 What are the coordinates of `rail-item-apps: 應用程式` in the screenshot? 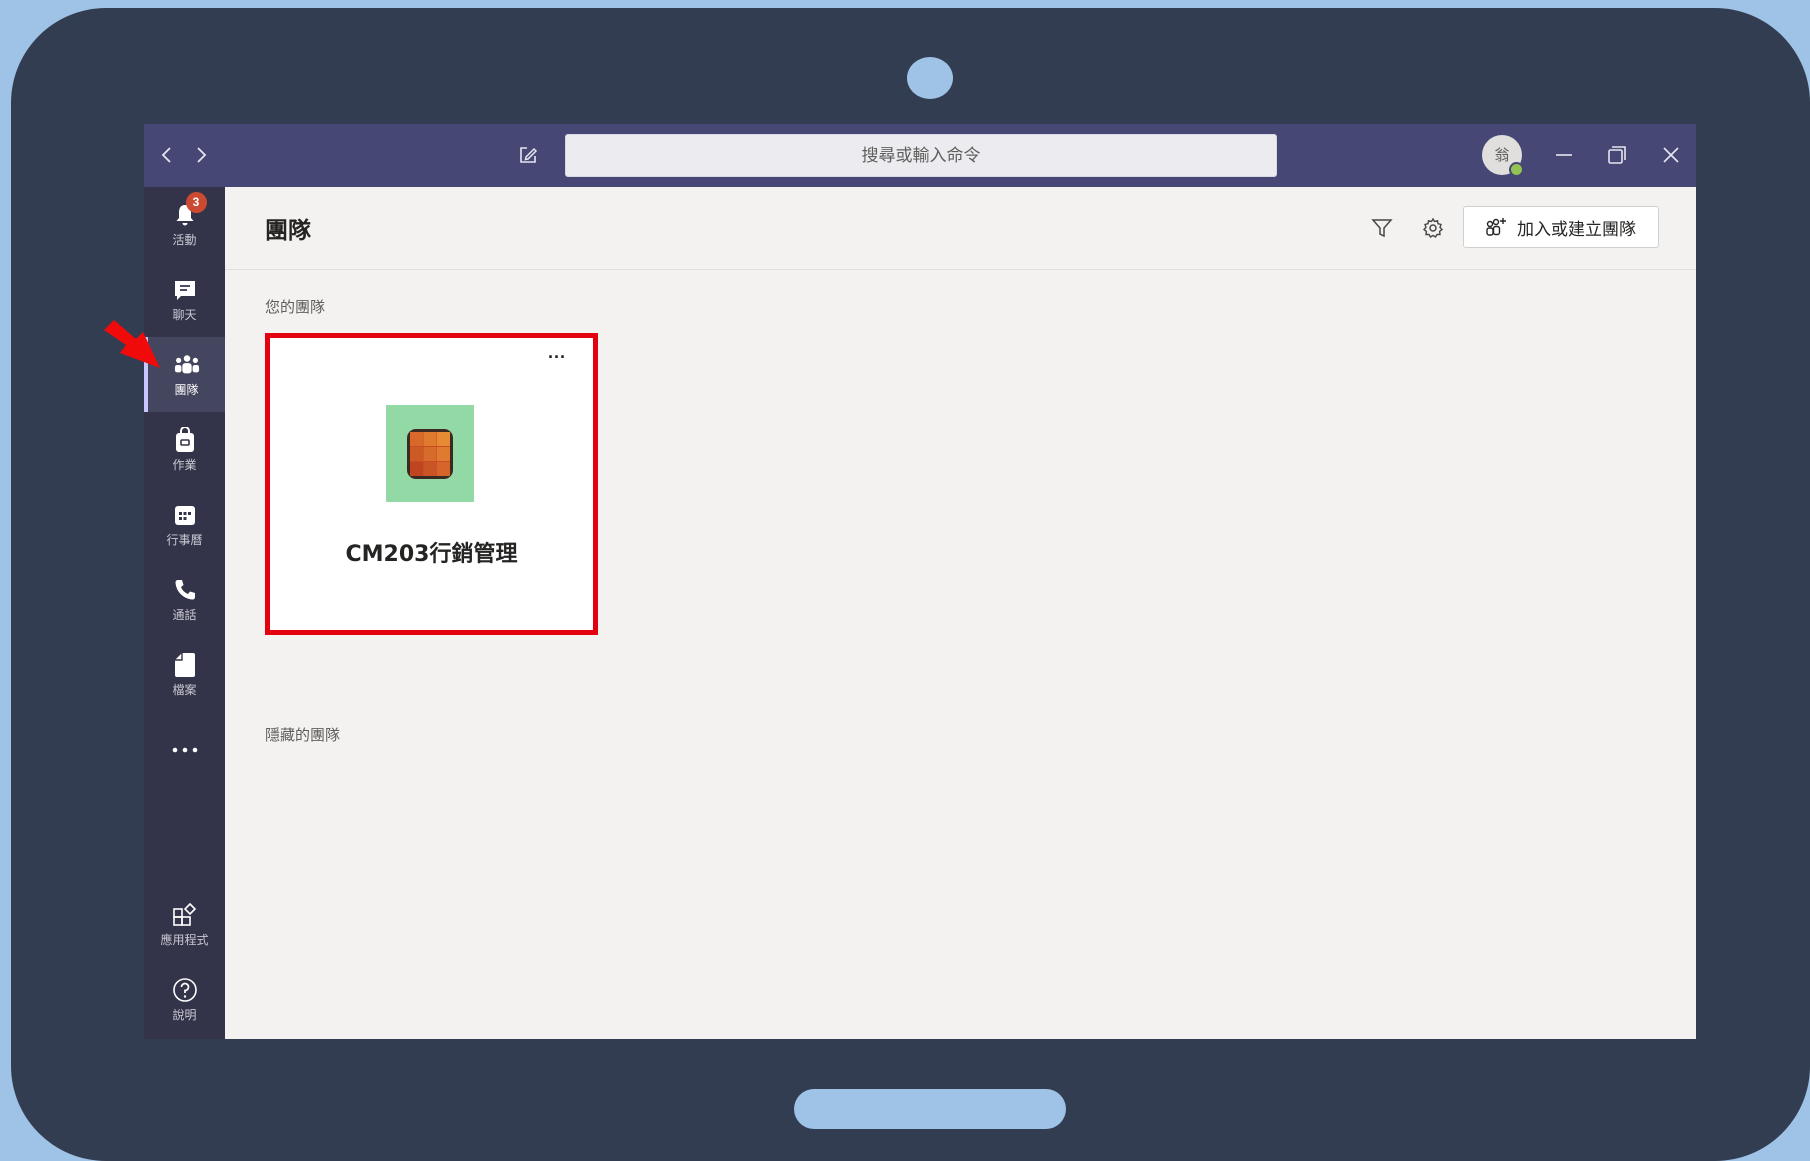 It's located at (184, 924).